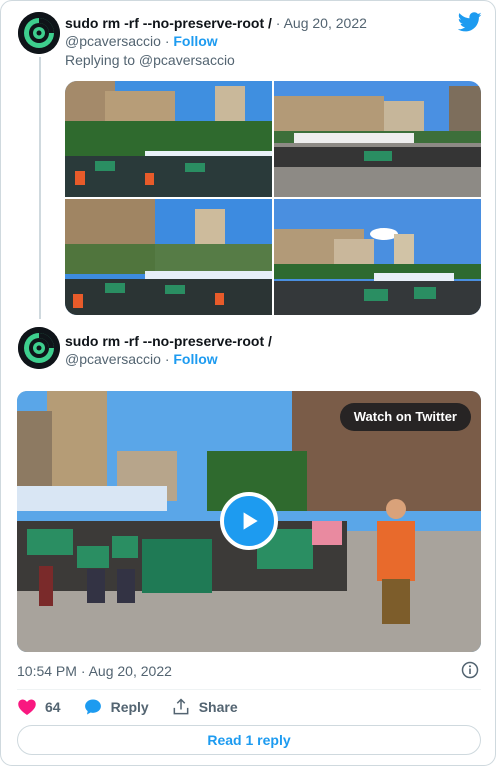 Image resolution: width=496 pixels, height=766 pixels. Describe the element at coordinates (181, 706) in the screenshot. I see `share-icon` at that location.